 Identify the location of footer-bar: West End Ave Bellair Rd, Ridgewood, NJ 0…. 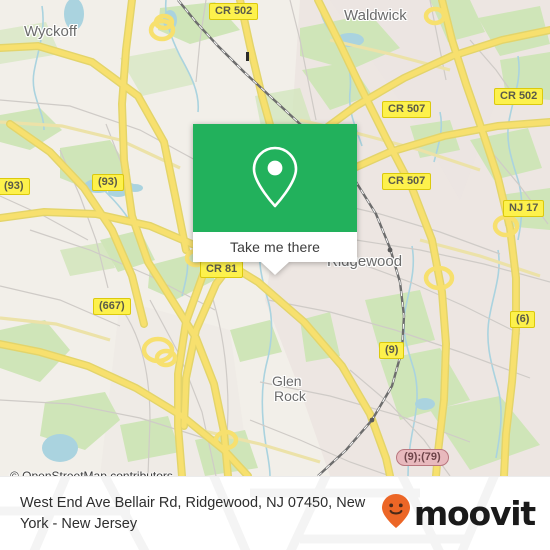
(275, 513).